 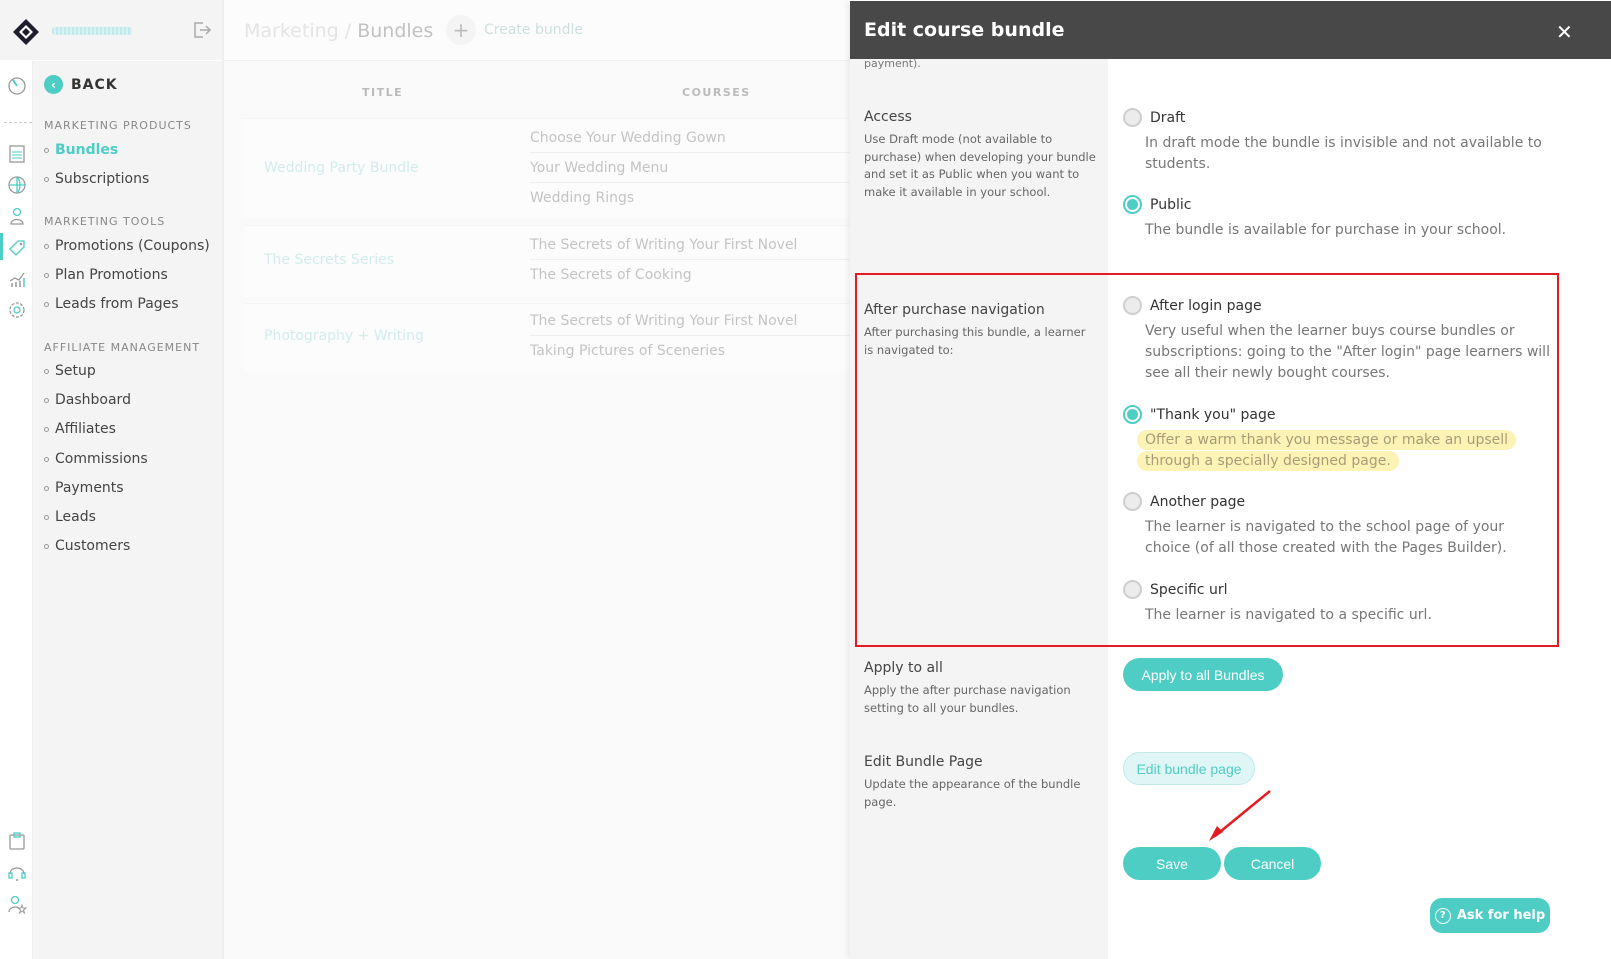 I want to click on option-label: Public, so click(x=1171, y=204).